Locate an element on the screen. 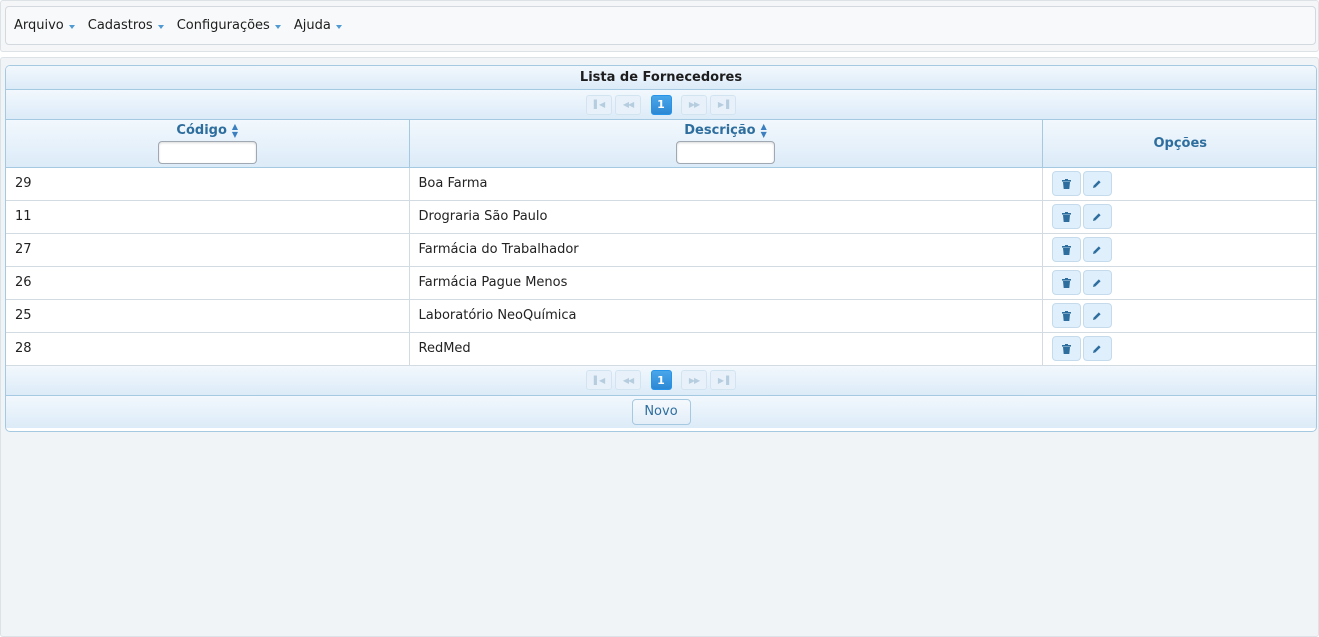 The image size is (1319, 637). menu-ajuda: Ajuda is located at coordinates (318, 25).